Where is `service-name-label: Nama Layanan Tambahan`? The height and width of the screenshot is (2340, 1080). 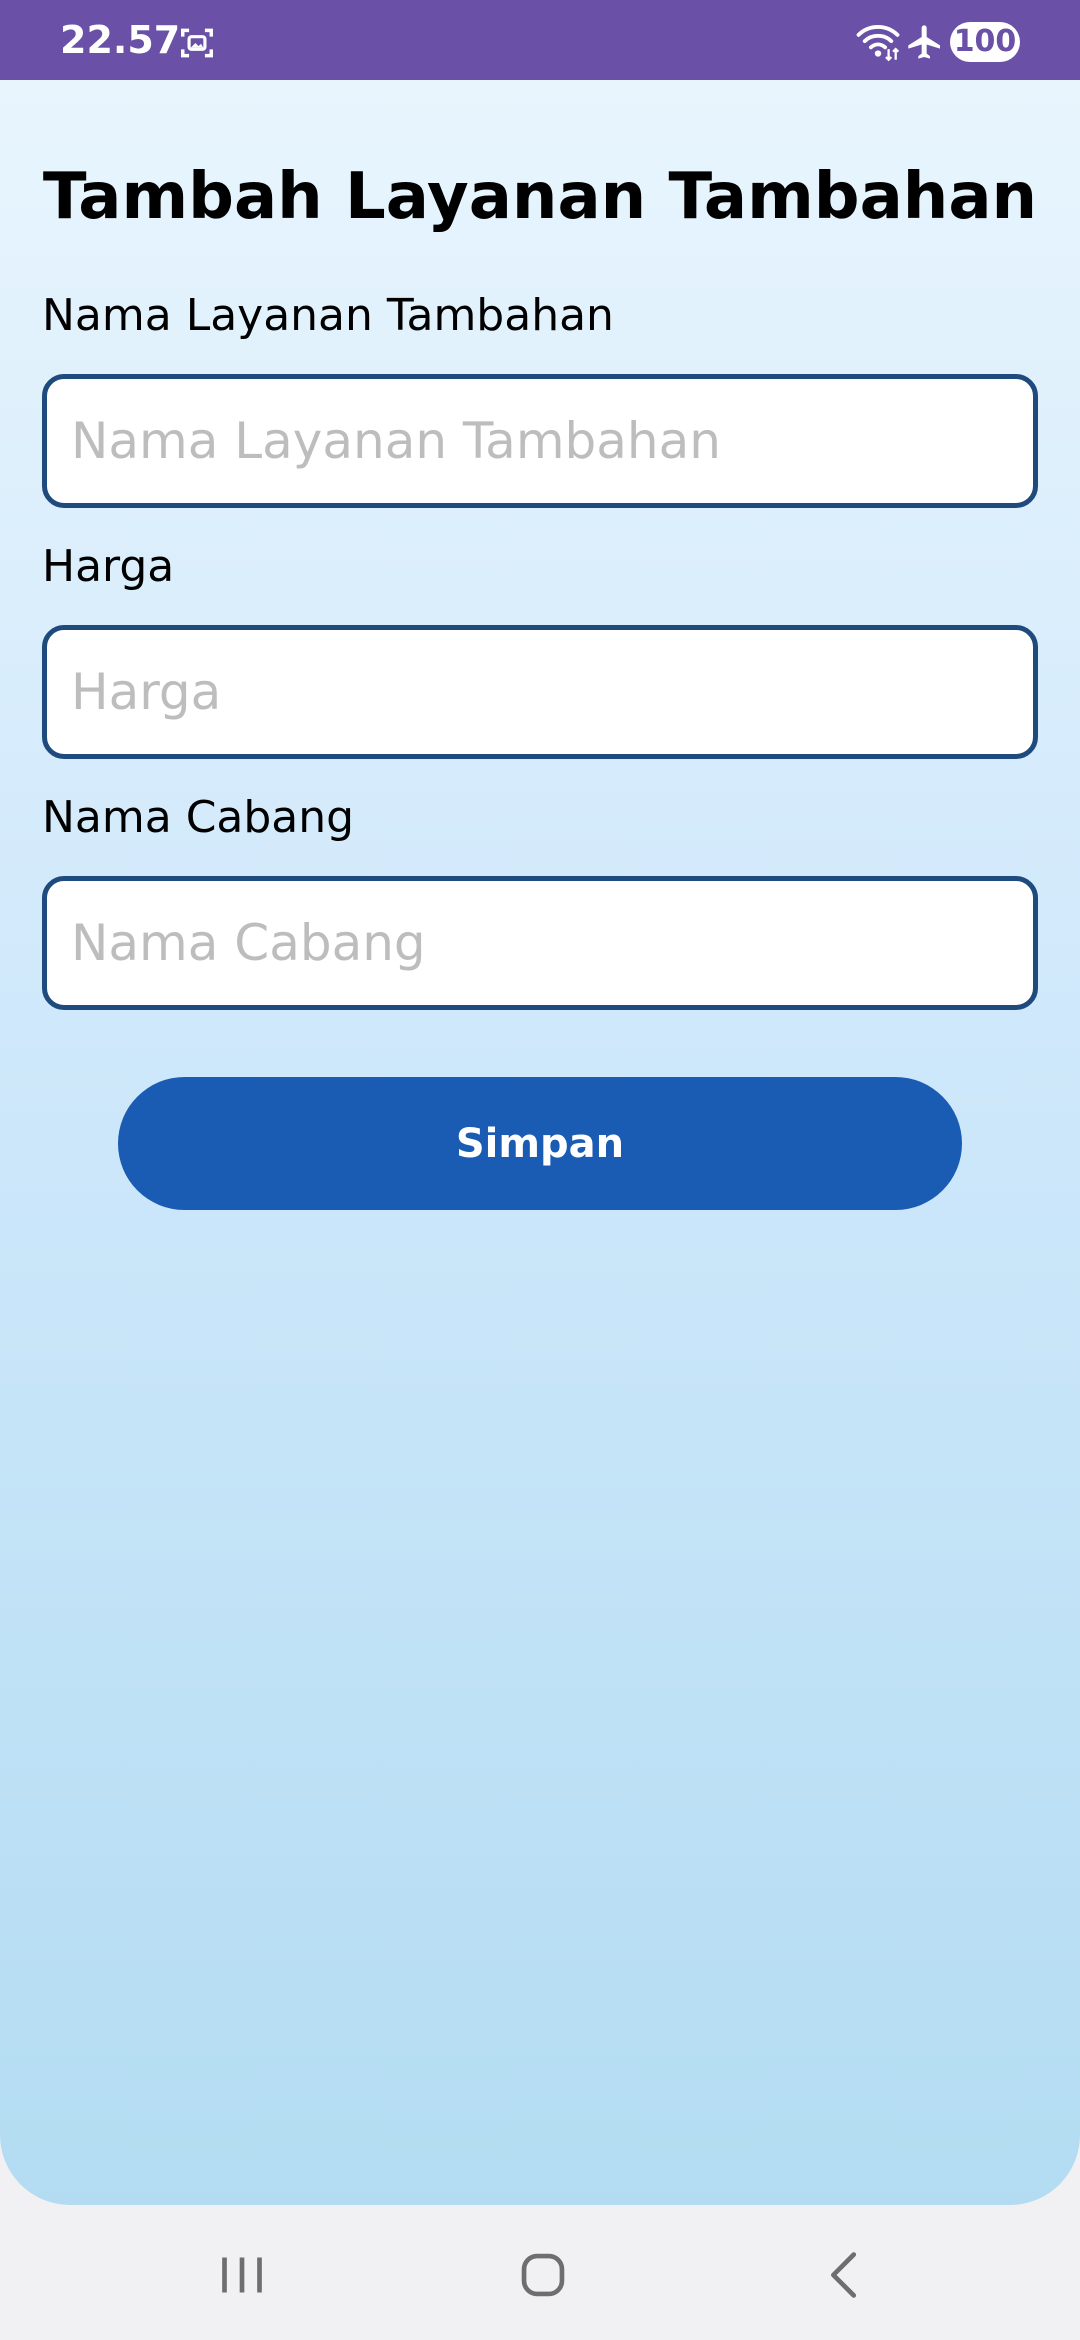
service-name-label: Nama Layanan Tambahan is located at coordinates (328, 315).